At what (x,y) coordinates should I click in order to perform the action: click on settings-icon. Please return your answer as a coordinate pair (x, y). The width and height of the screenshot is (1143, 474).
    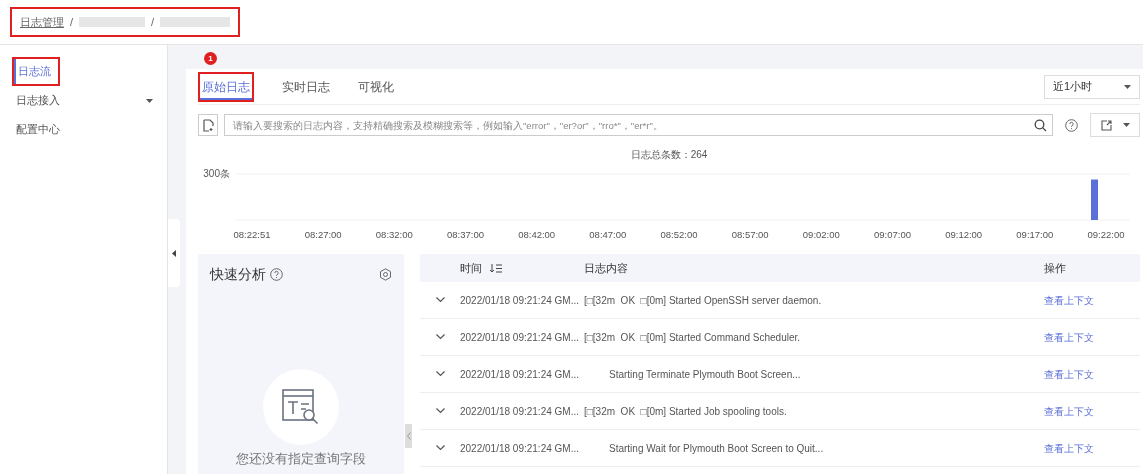
    Looking at the image, I should click on (385, 274).